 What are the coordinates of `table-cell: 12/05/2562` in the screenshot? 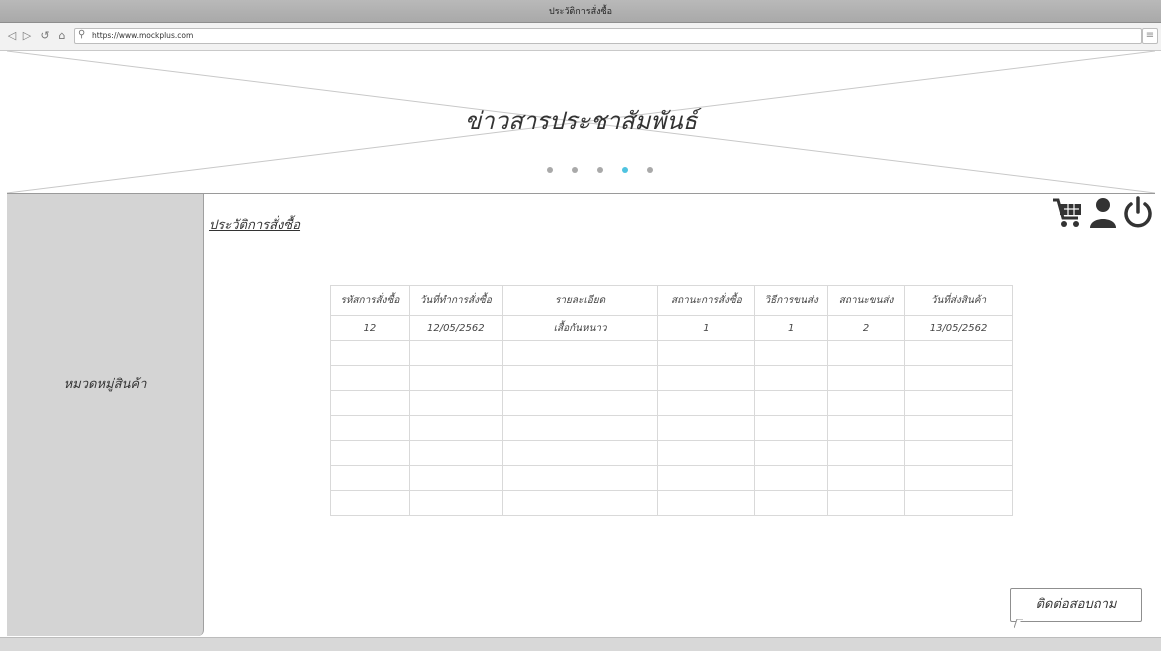 It's located at (455, 328).